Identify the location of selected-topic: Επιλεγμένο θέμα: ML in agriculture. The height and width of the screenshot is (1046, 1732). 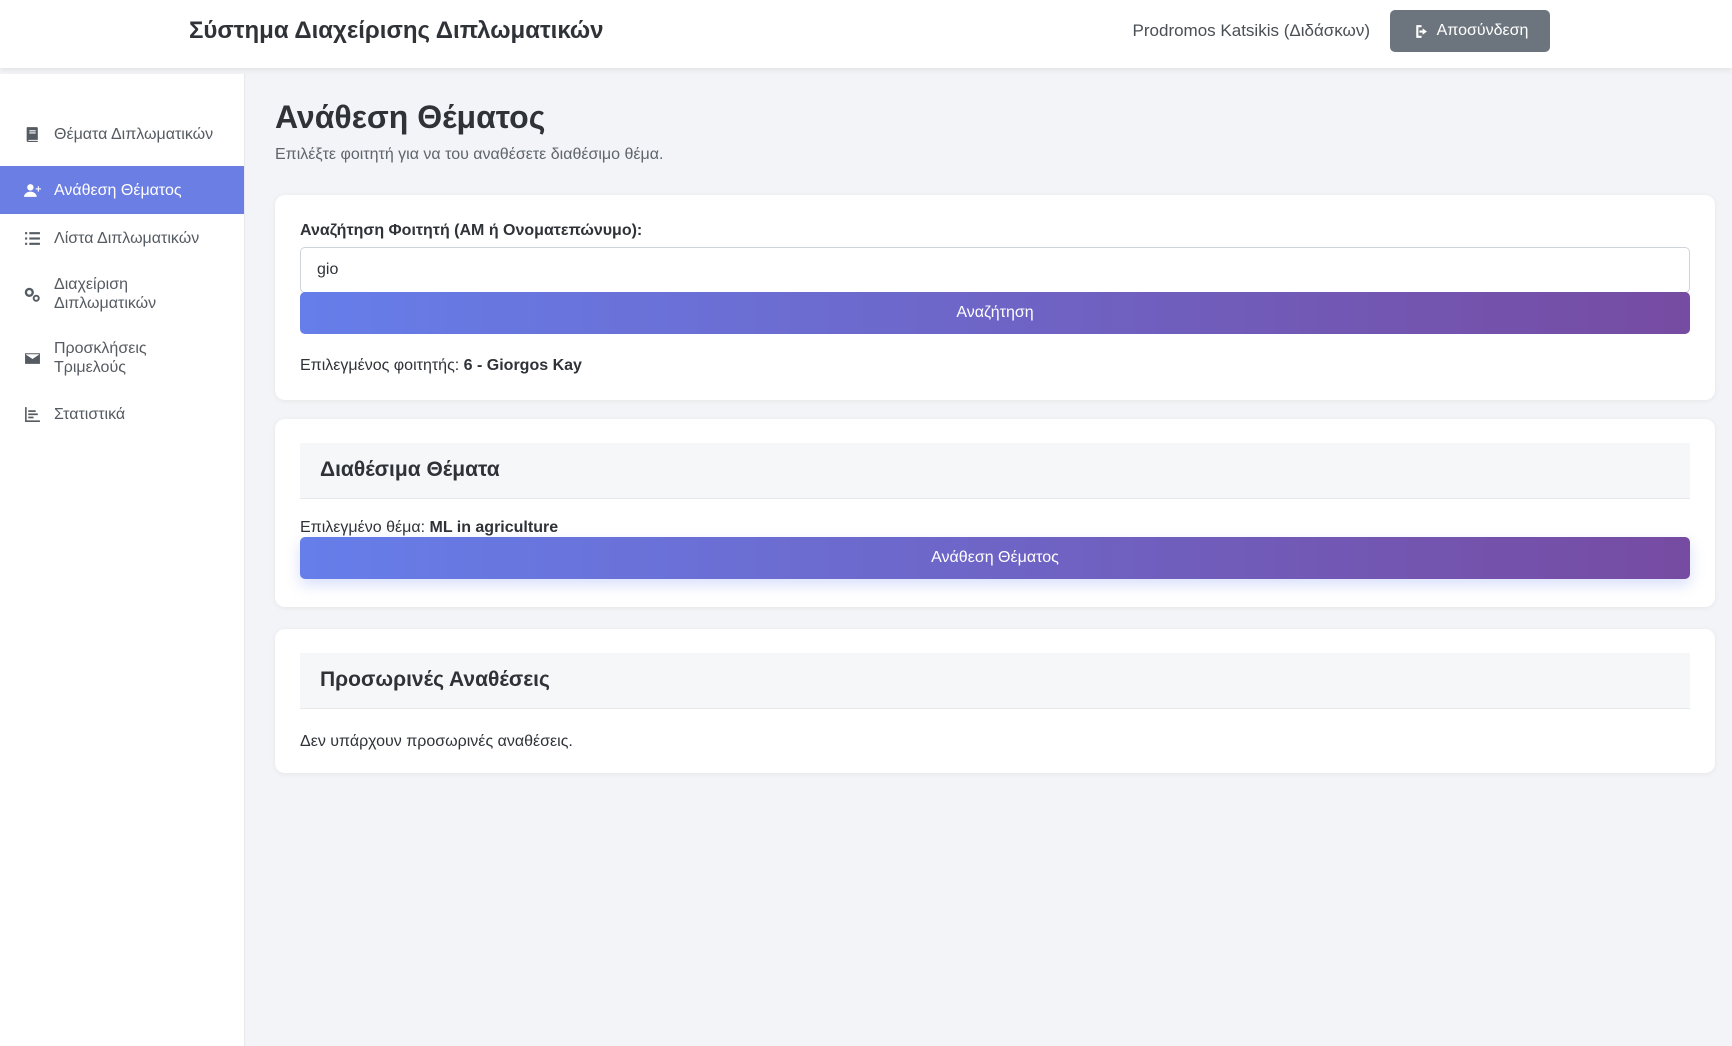
(429, 528).